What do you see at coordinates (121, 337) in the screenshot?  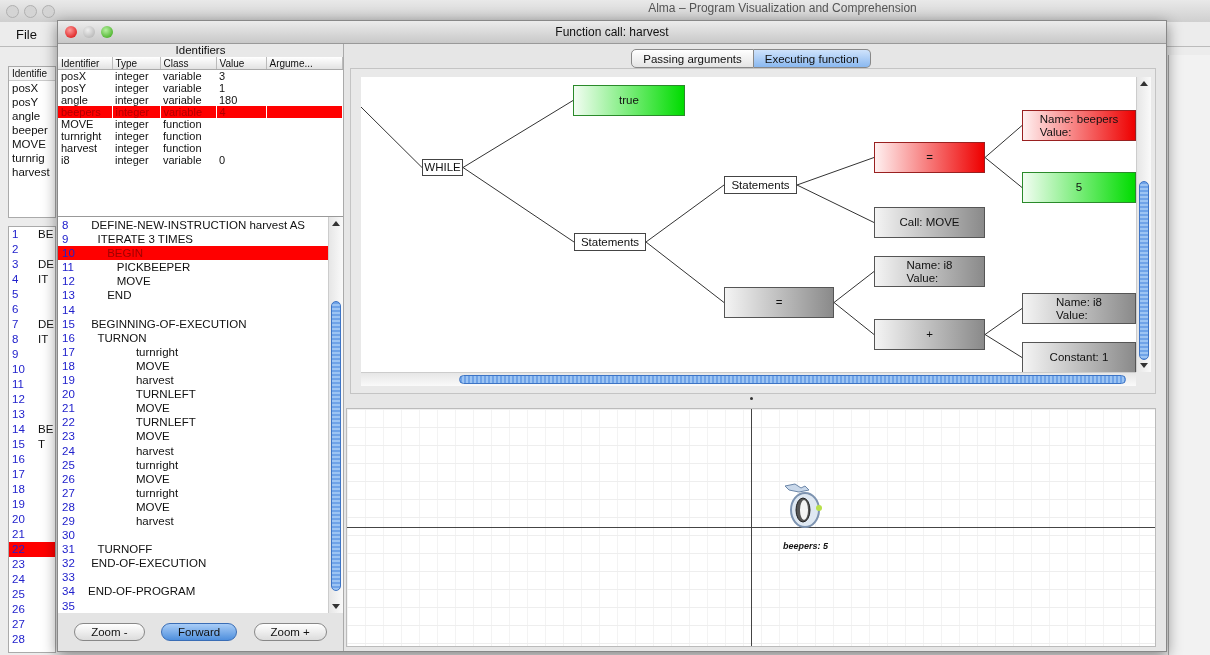 I see `code-text: TURNON` at bounding box center [121, 337].